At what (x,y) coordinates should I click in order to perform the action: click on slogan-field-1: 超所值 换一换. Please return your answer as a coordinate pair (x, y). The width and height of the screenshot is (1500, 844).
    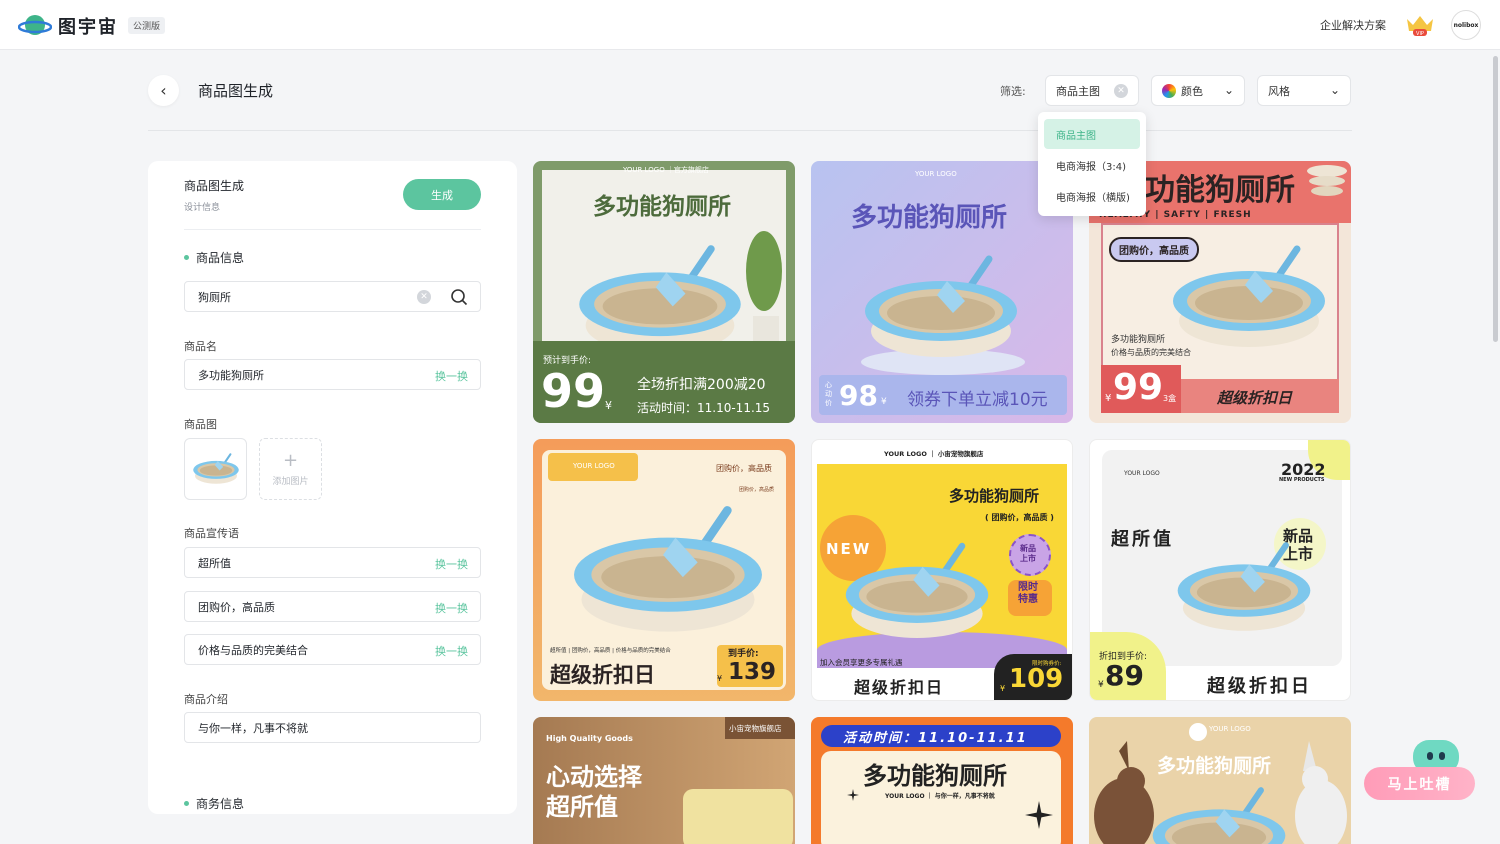
    Looking at the image, I should click on (332, 562).